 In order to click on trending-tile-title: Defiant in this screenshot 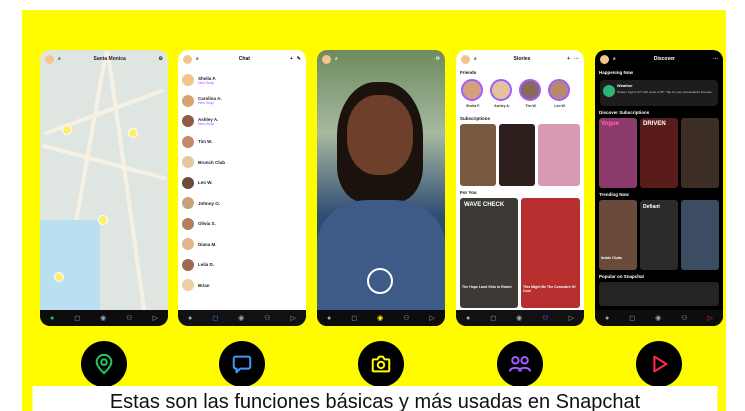, I will do `click(651, 207)`.